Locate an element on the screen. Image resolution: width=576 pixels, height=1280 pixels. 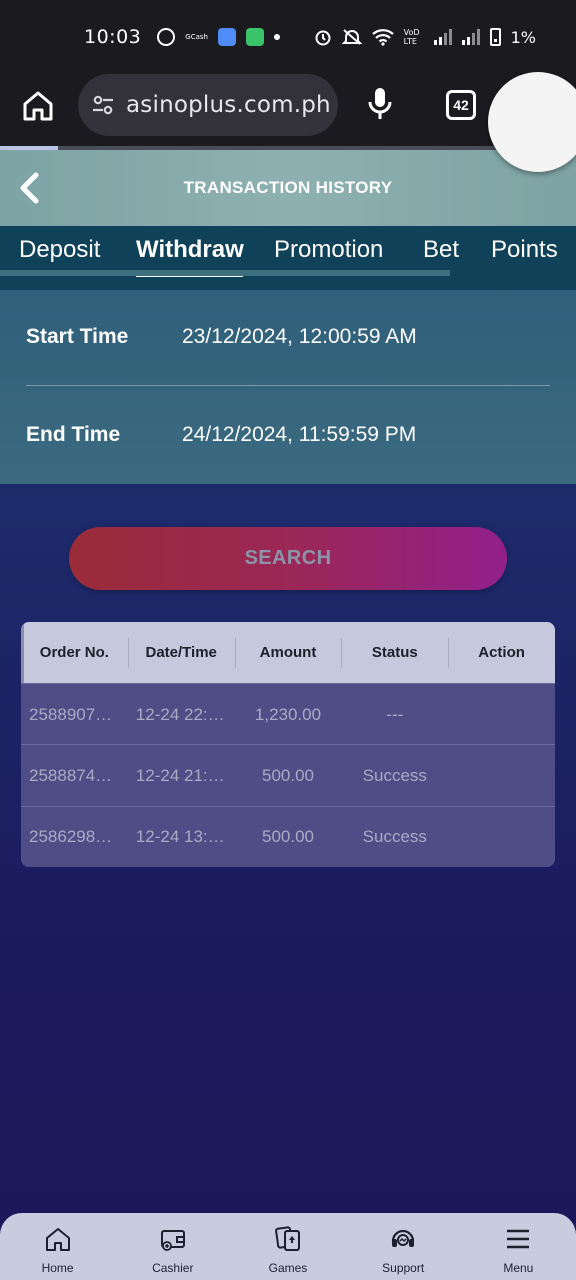
alarm-icon is located at coordinates (323, 38).